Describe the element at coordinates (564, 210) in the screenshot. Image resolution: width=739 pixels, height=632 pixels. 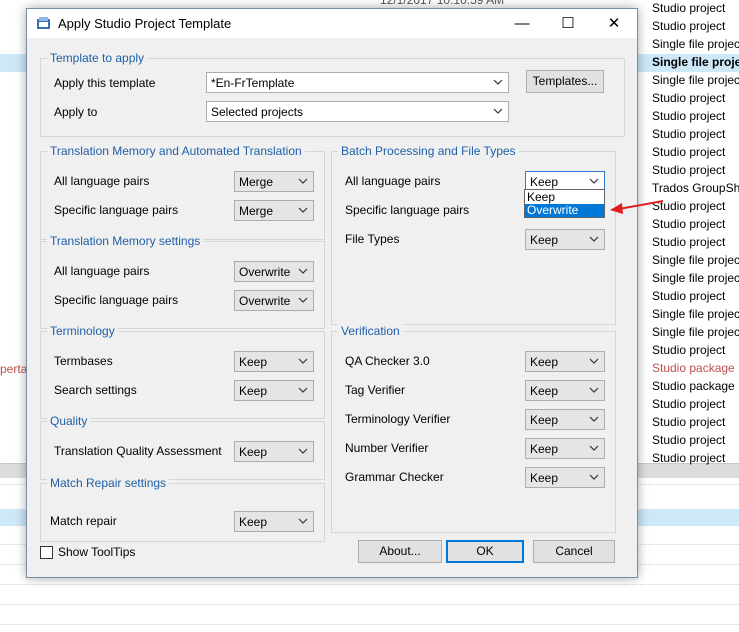
I see `dropdown-option-overwrite: Overwrite` at that location.